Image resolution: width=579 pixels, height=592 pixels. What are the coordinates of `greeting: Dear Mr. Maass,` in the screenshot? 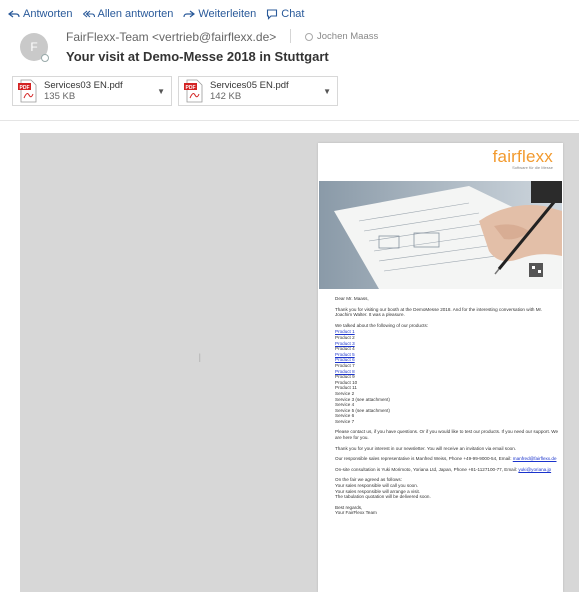 It's located at (352, 298).